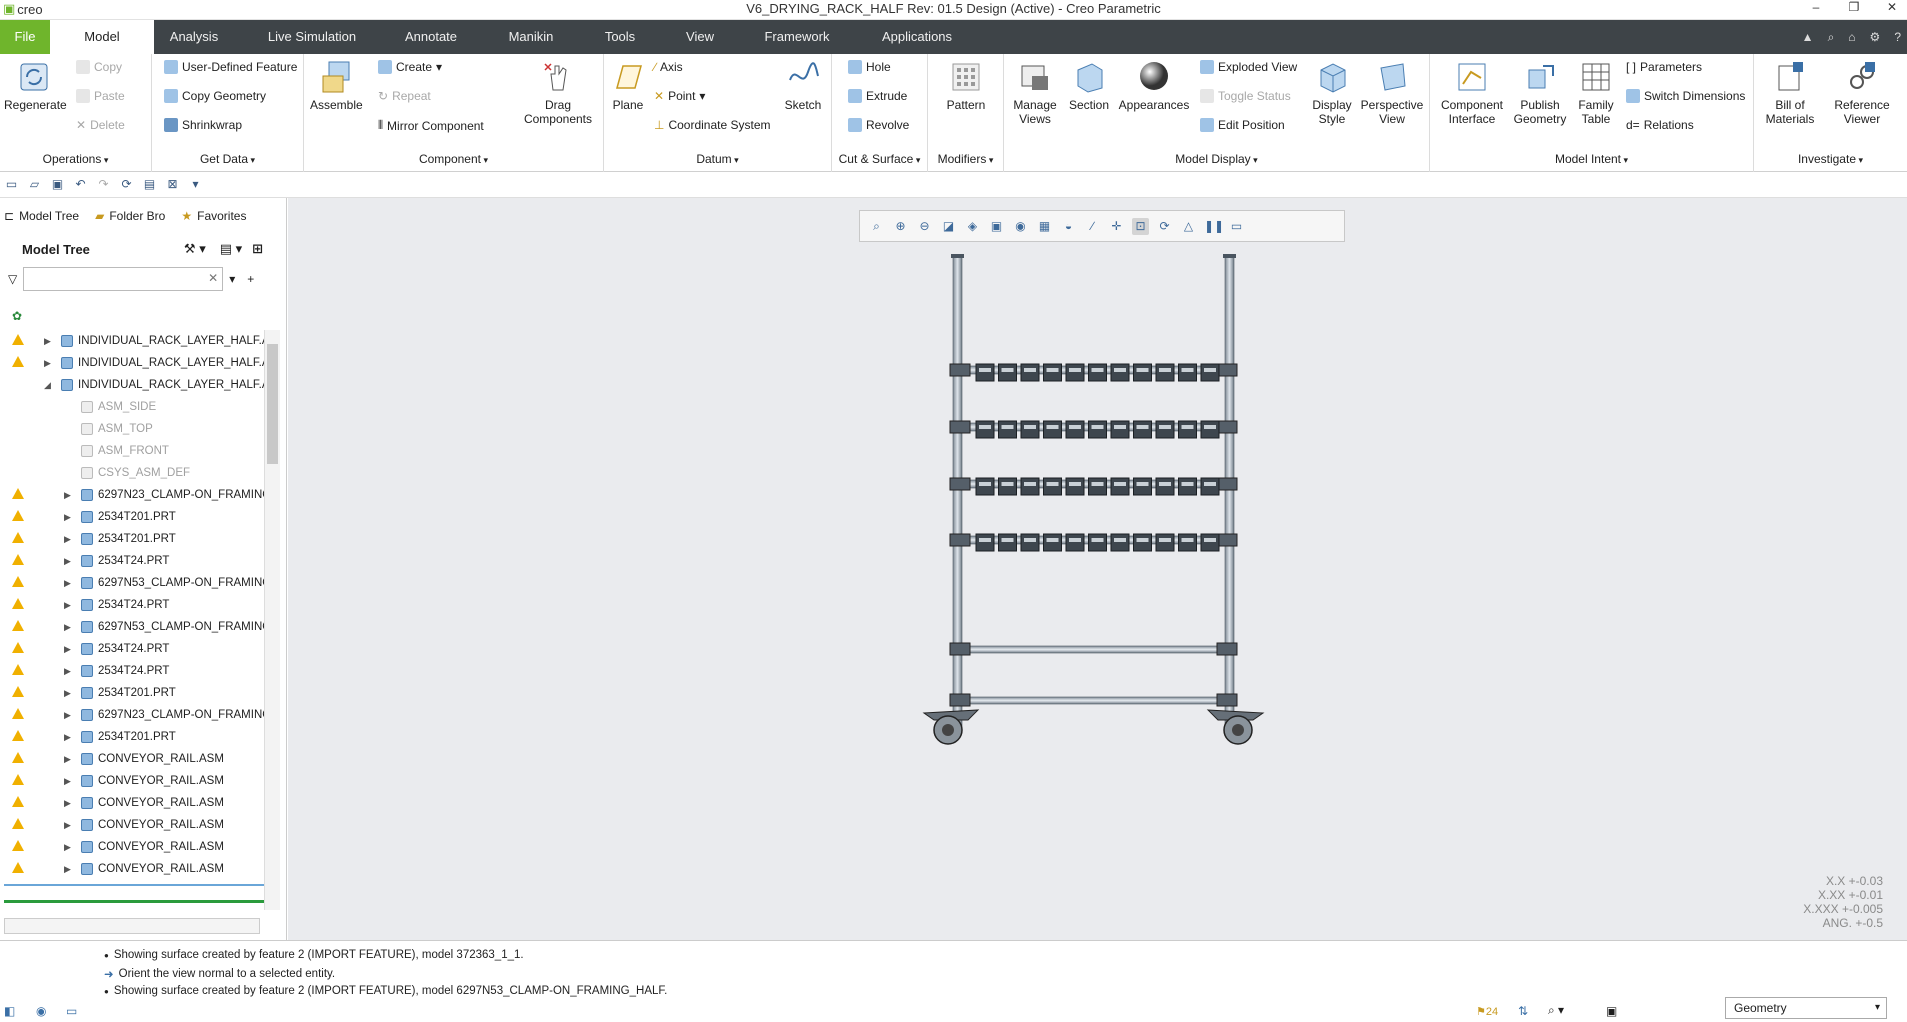 This screenshot has width=1907, height=1022. I want to click on tree-settings-icon: ⚒ ▾, so click(195, 249).